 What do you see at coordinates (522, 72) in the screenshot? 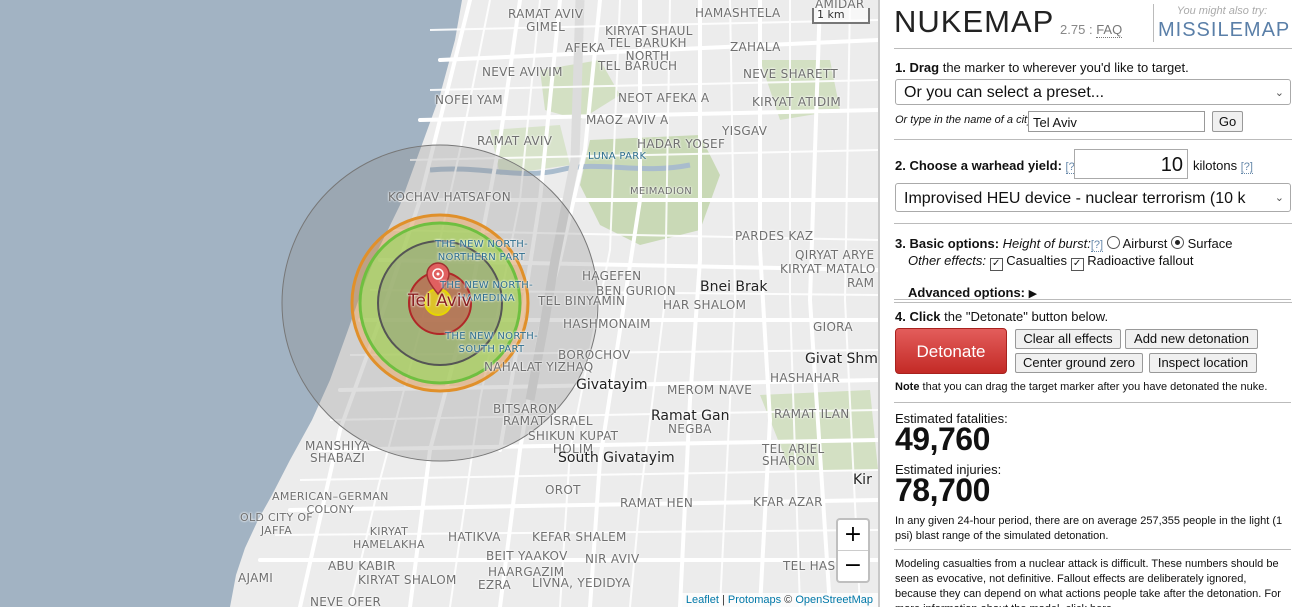
I see `map-label: NEVE AVIVIM` at bounding box center [522, 72].